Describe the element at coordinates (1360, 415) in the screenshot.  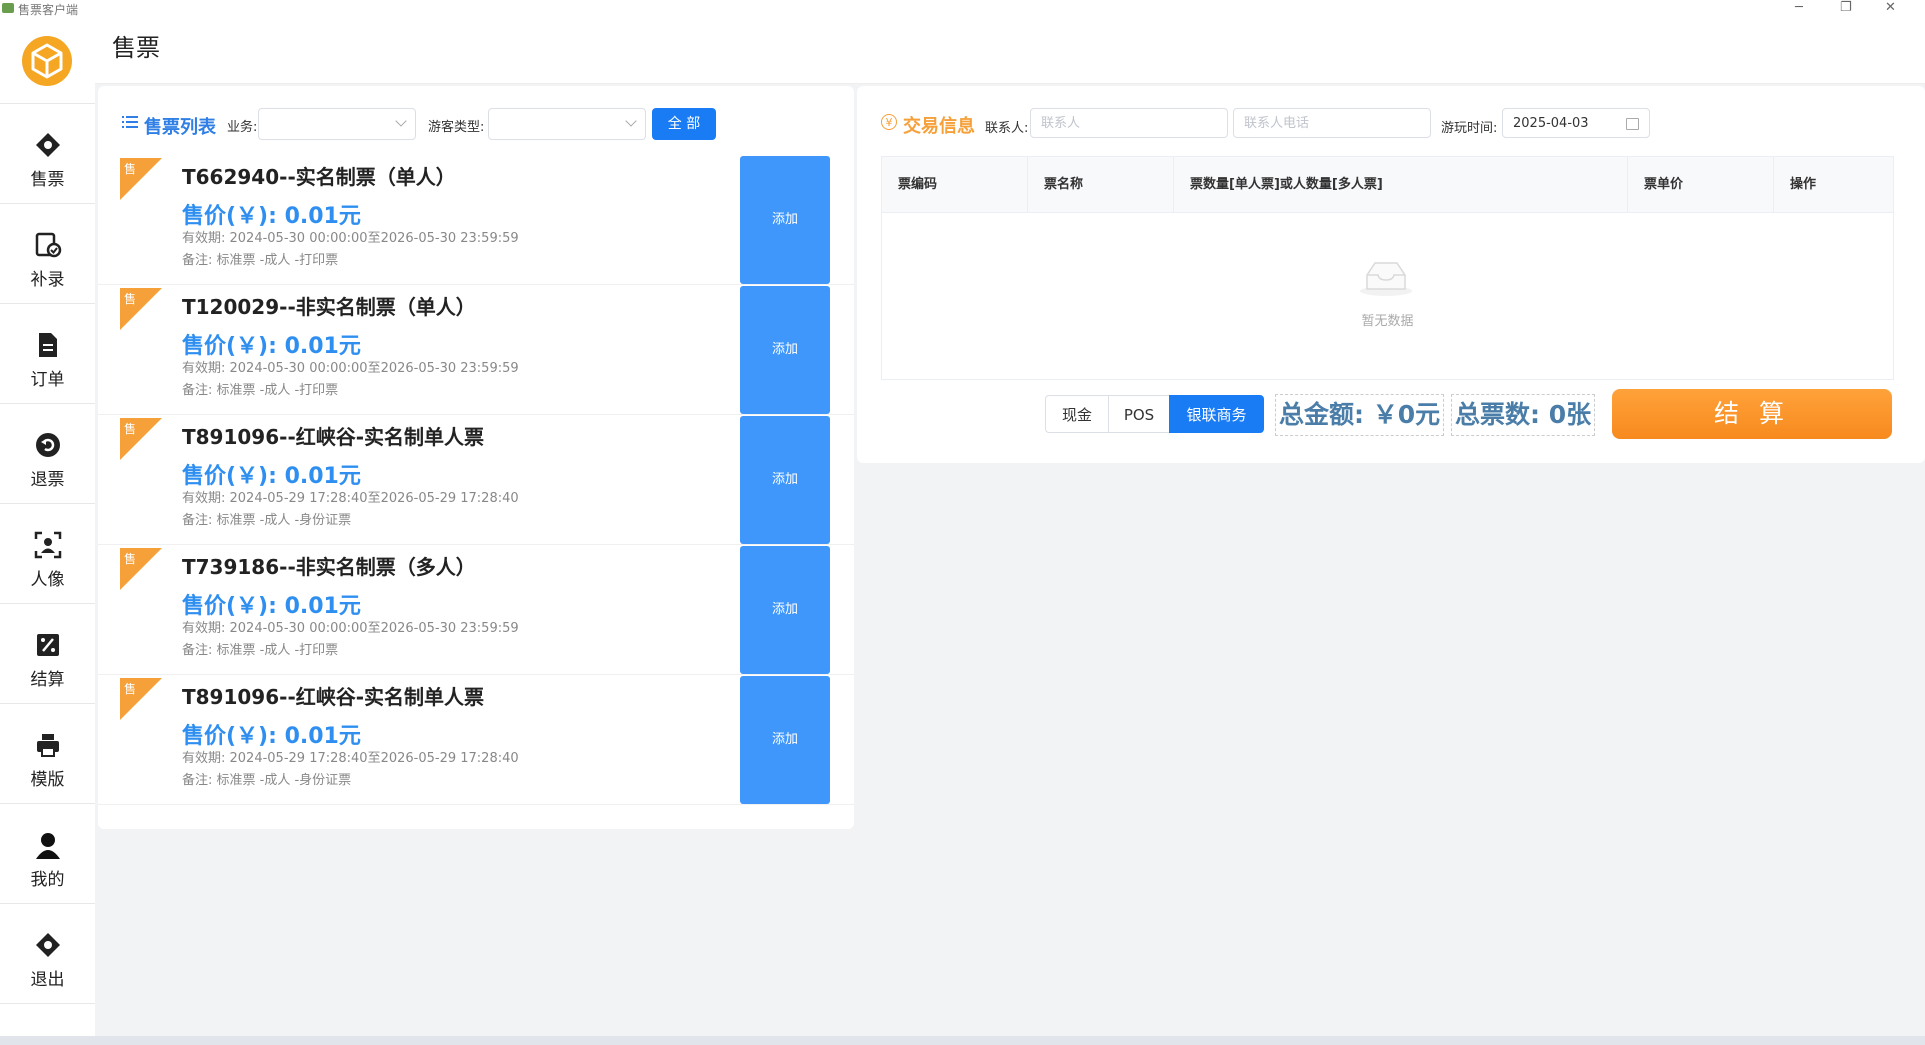
I see `total-amount: 总金额: ￥0元` at that location.